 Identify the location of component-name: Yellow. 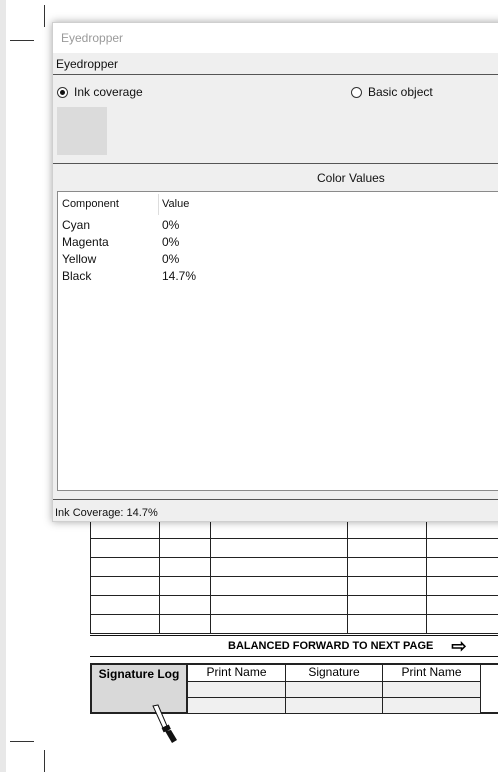
(79, 259).